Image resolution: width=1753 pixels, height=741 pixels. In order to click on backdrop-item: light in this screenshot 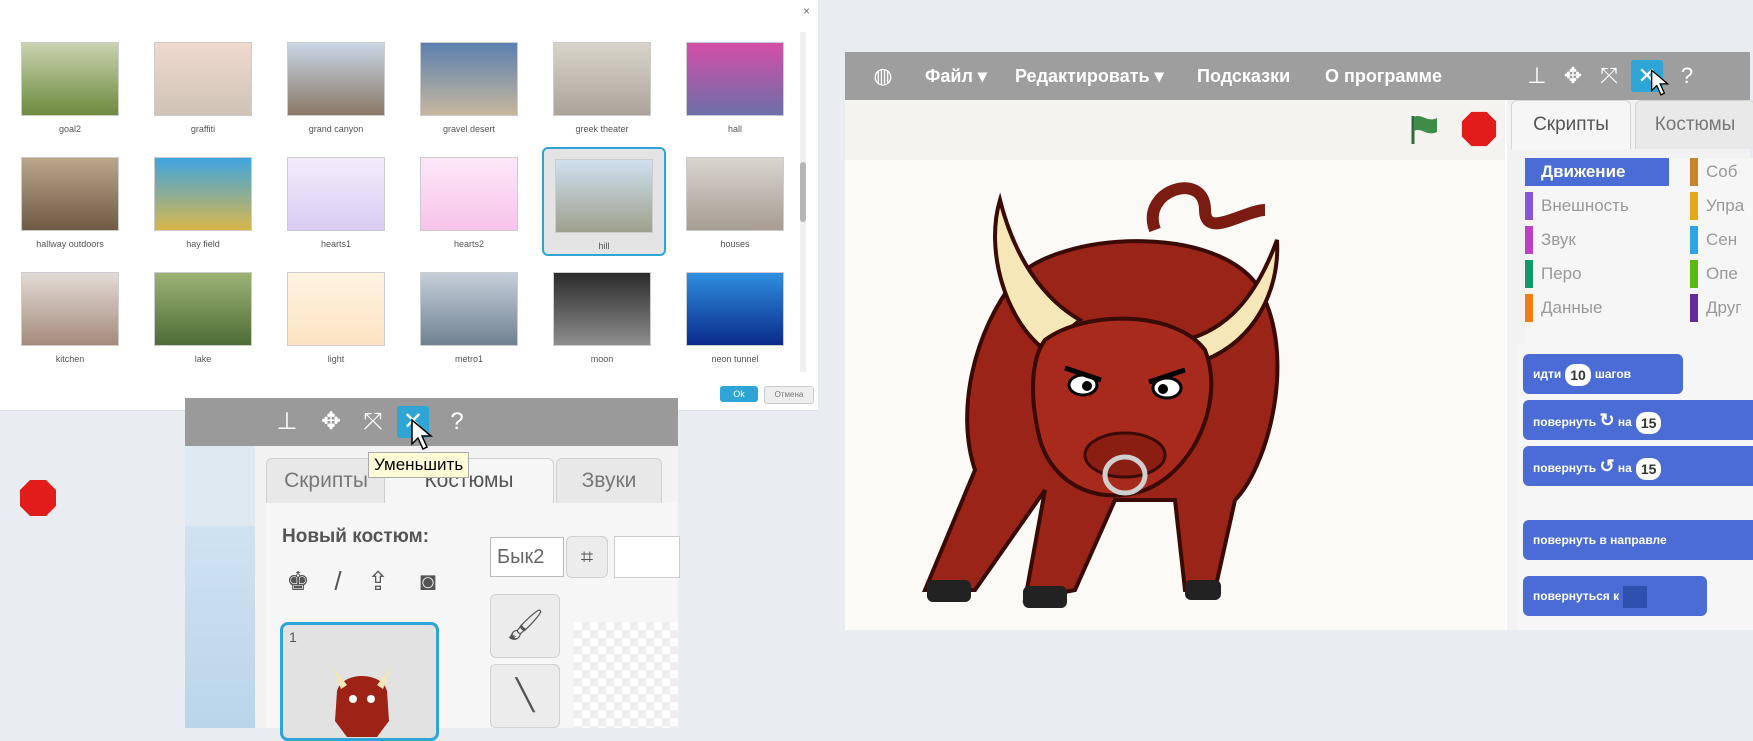, I will do `click(336, 314)`.